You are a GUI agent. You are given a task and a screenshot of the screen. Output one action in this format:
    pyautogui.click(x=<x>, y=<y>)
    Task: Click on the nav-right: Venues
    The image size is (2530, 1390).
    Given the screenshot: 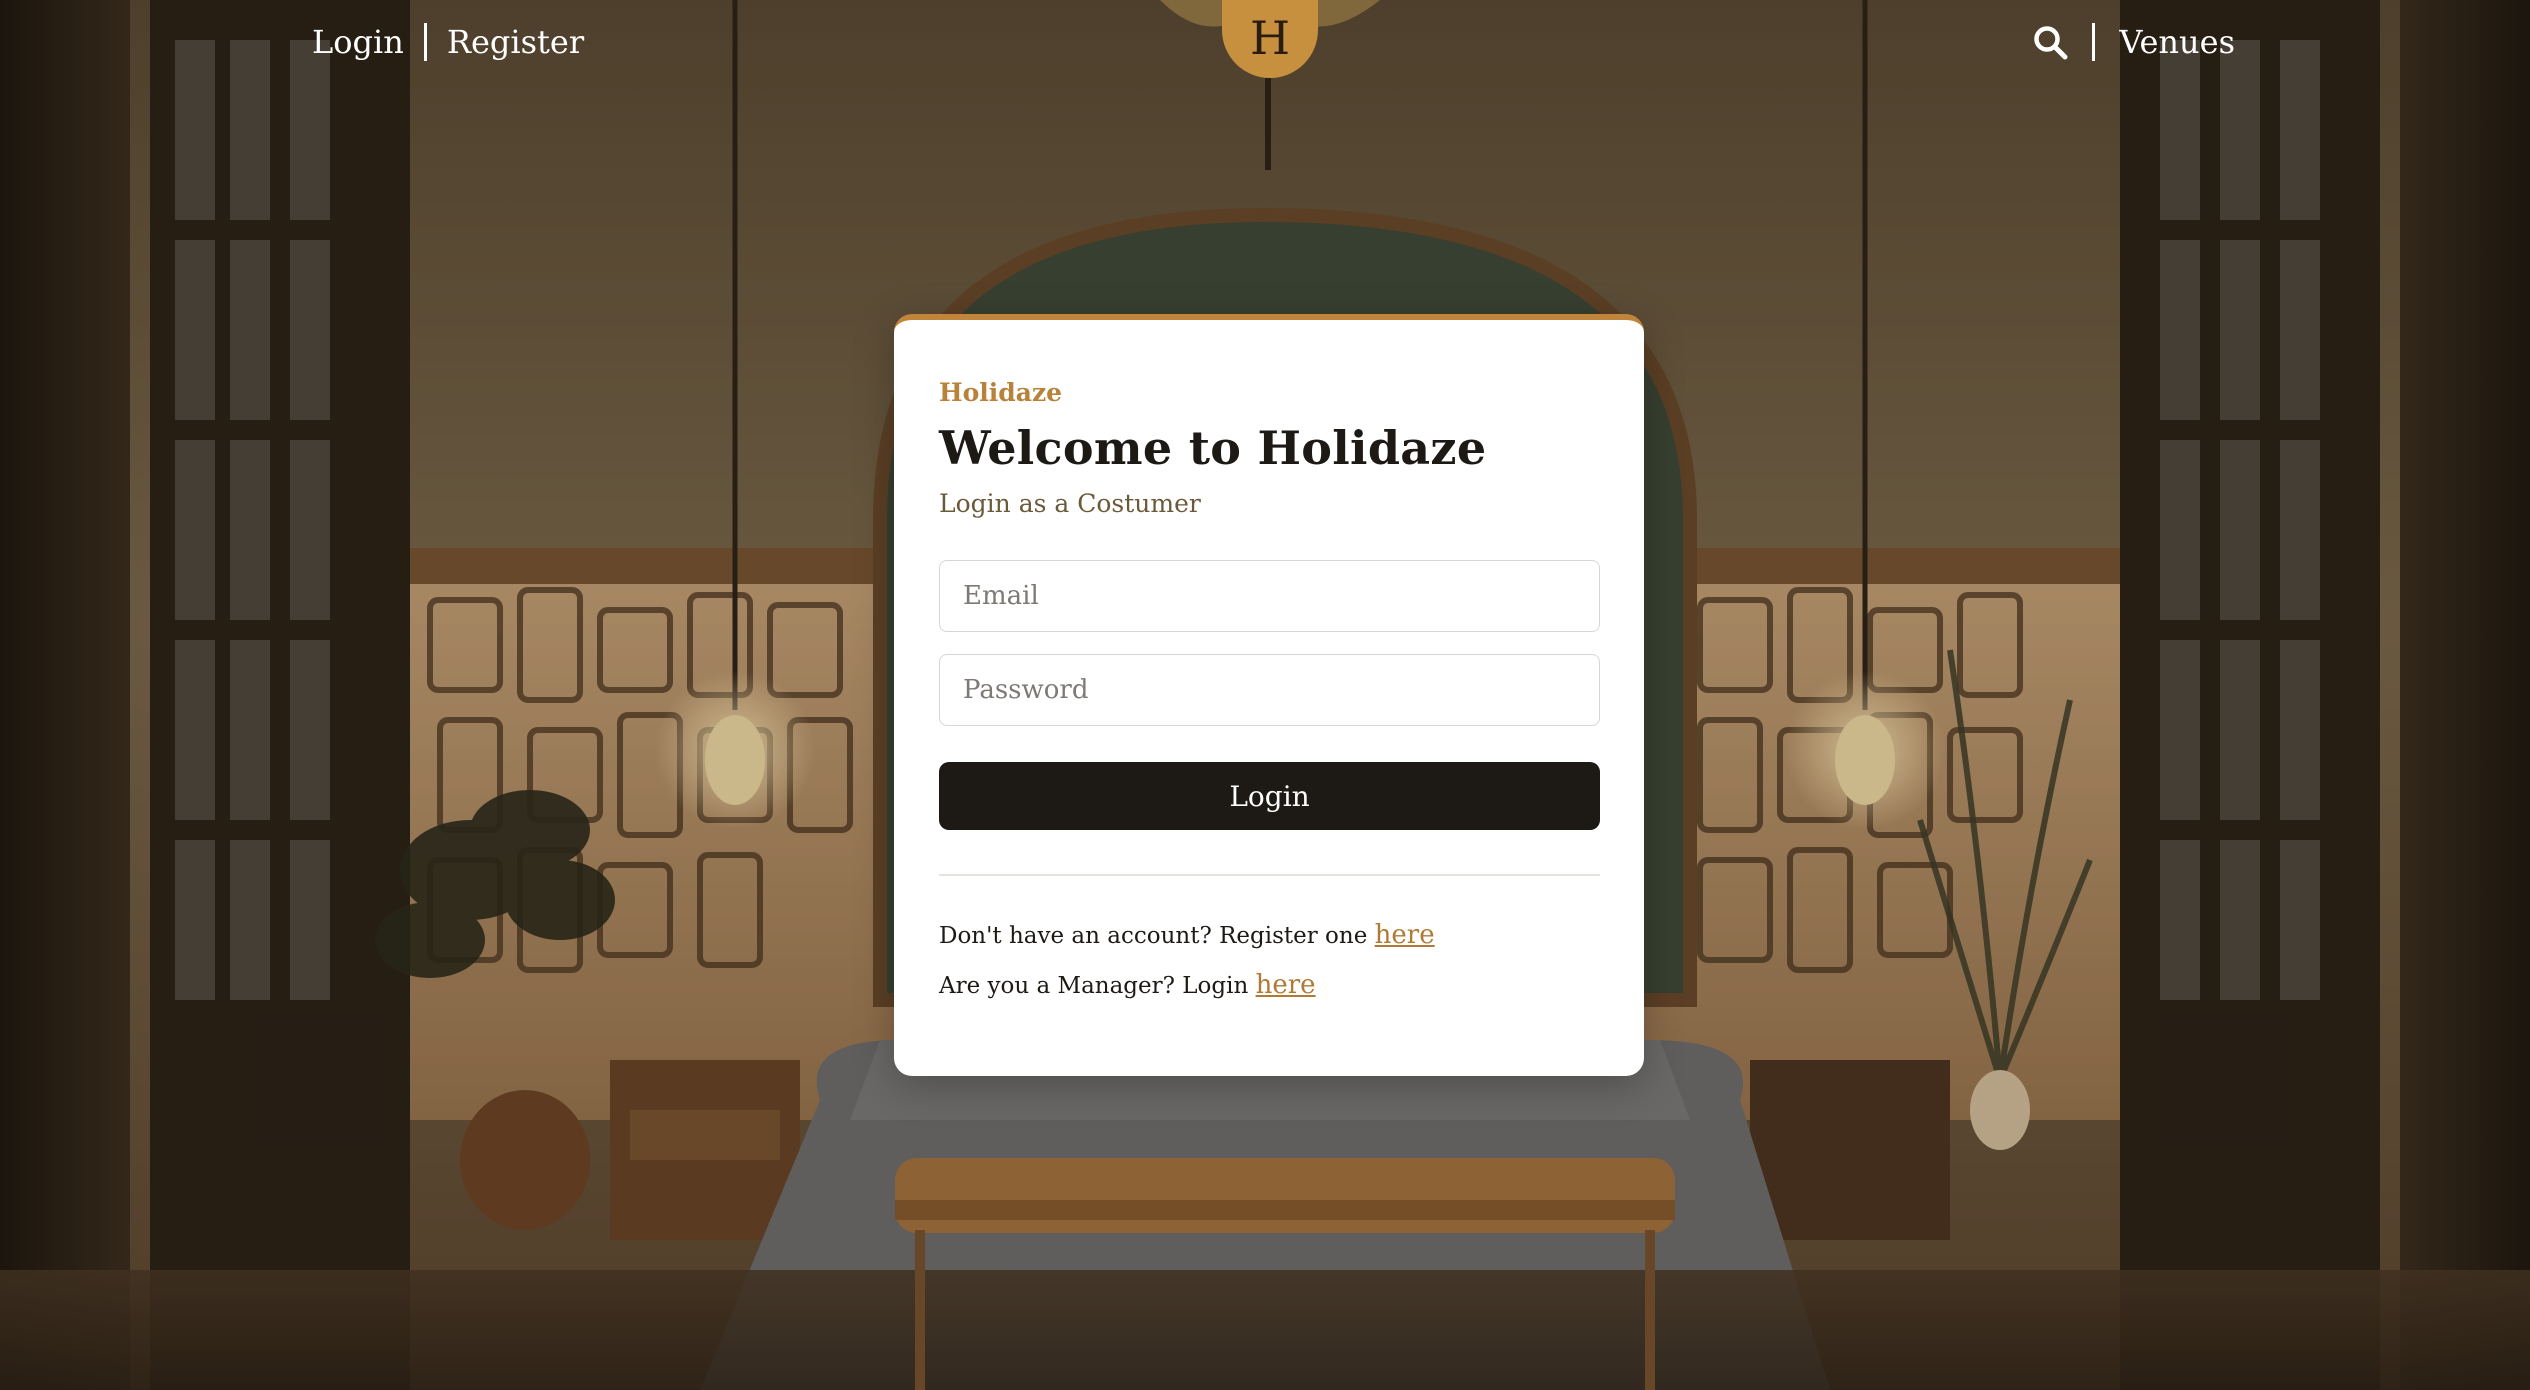 What is the action you would take?
    pyautogui.click(x=2133, y=42)
    